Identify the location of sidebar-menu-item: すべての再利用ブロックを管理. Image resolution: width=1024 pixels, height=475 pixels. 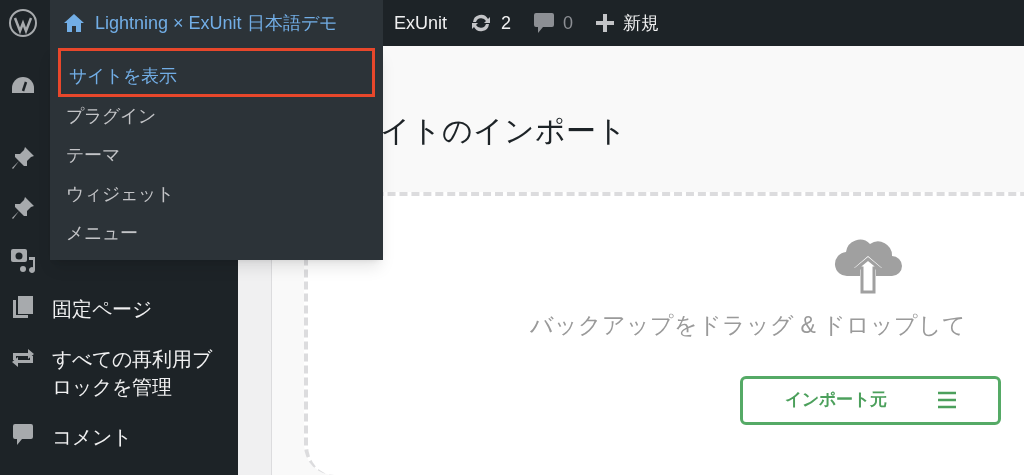
(134, 373).